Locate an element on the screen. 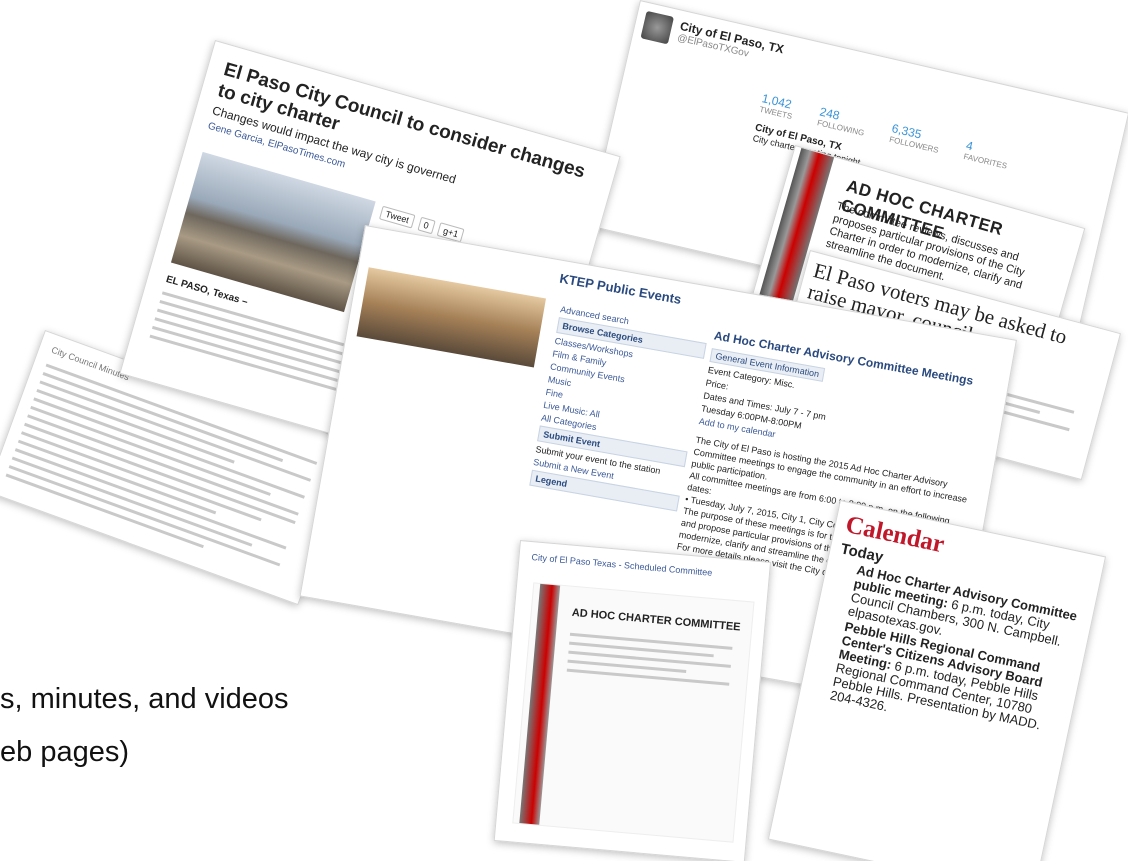 This screenshot has width=1128, height=861. ktep-title: KTEP Public Events is located at coordinates (620, 288).